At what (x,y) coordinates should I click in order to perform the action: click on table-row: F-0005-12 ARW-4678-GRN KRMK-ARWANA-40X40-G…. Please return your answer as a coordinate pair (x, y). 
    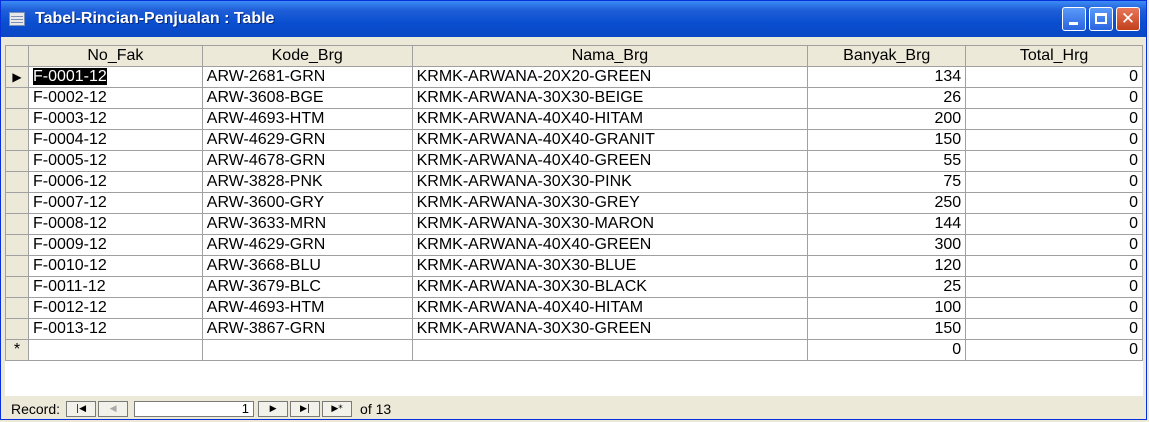
    Looking at the image, I should click on (574, 161).